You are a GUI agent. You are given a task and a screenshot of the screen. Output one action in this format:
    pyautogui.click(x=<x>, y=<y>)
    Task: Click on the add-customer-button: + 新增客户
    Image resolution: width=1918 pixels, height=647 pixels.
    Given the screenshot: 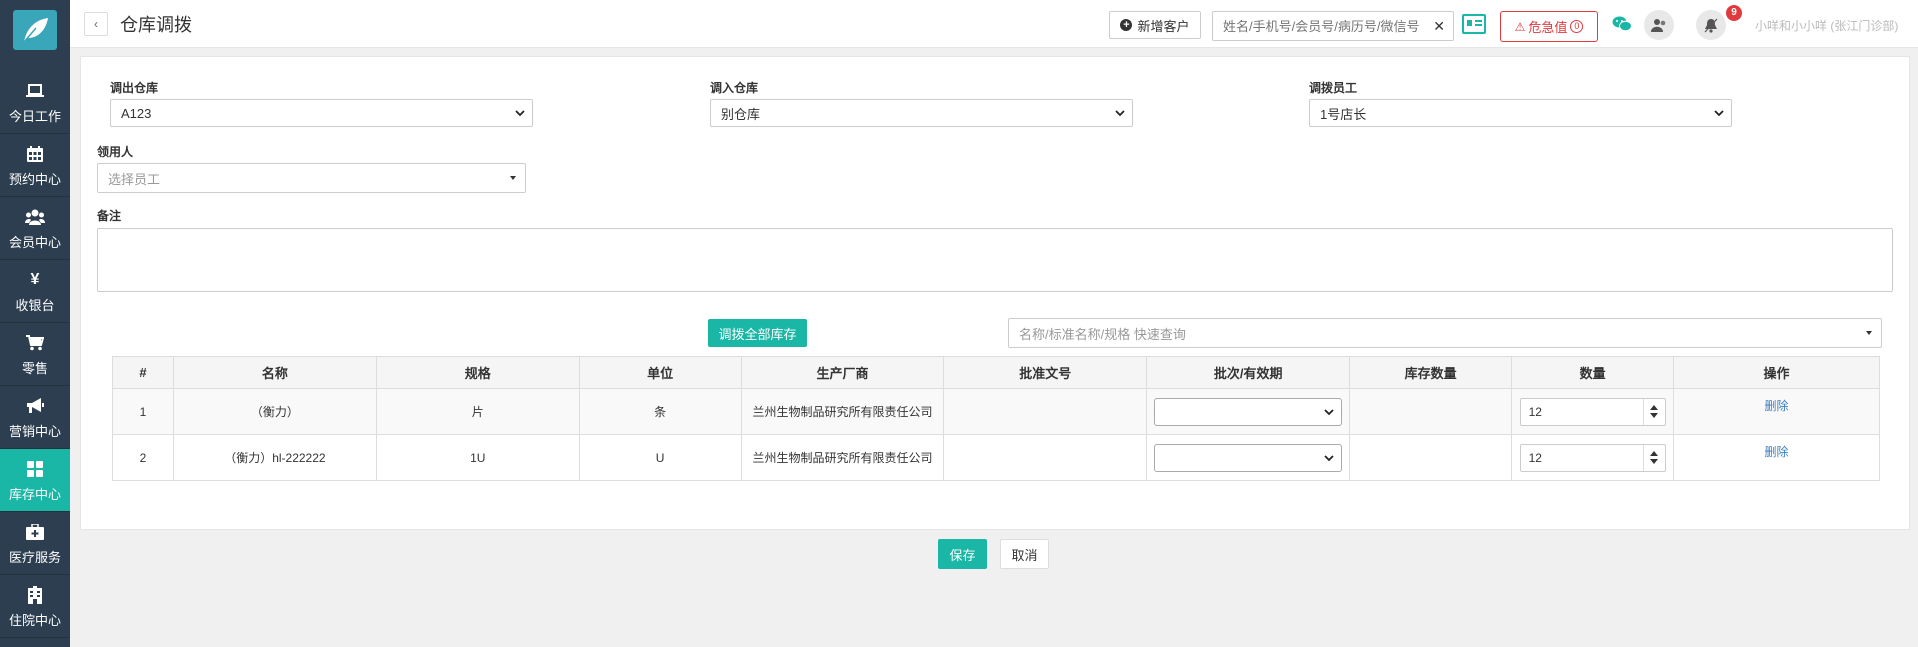 What is the action you would take?
    pyautogui.click(x=1155, y=25)
    